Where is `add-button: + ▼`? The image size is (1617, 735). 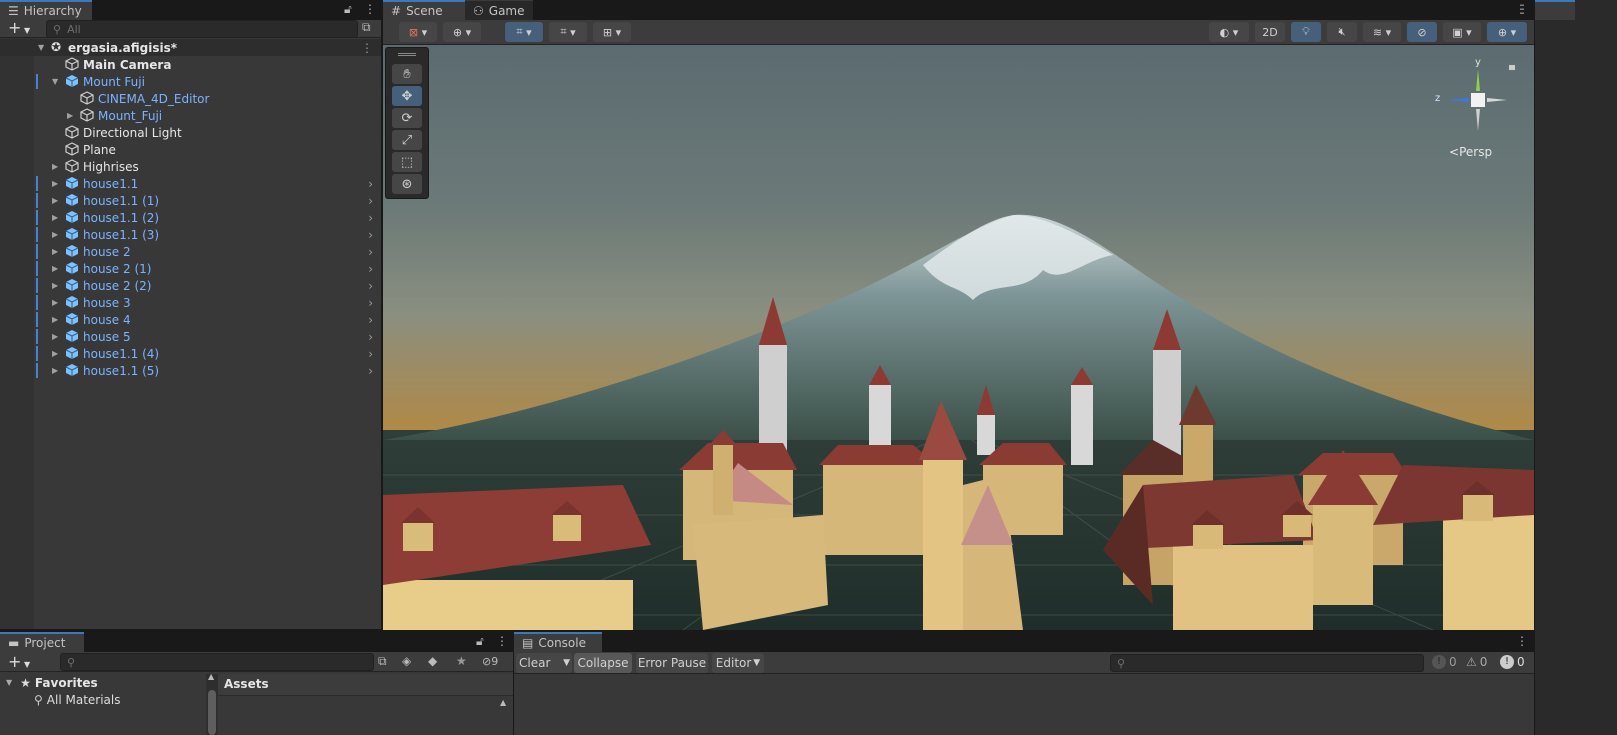
add-button: + ▼ is located at coordinates (19, 27).